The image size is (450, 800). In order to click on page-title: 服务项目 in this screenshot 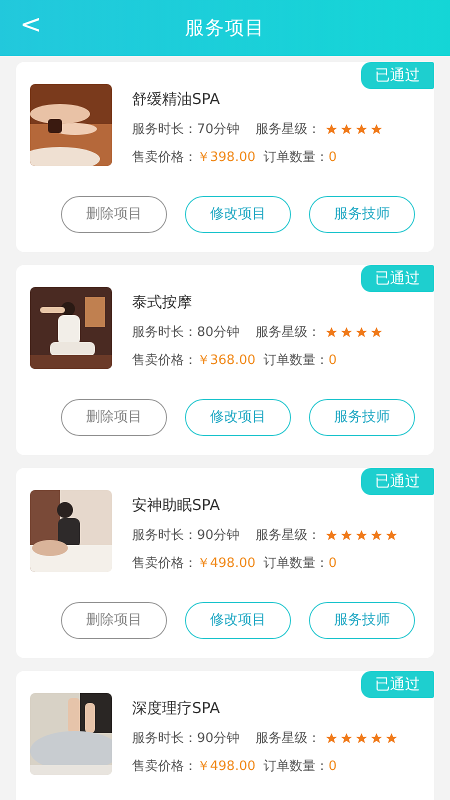, I will do `click(225, 28)`.